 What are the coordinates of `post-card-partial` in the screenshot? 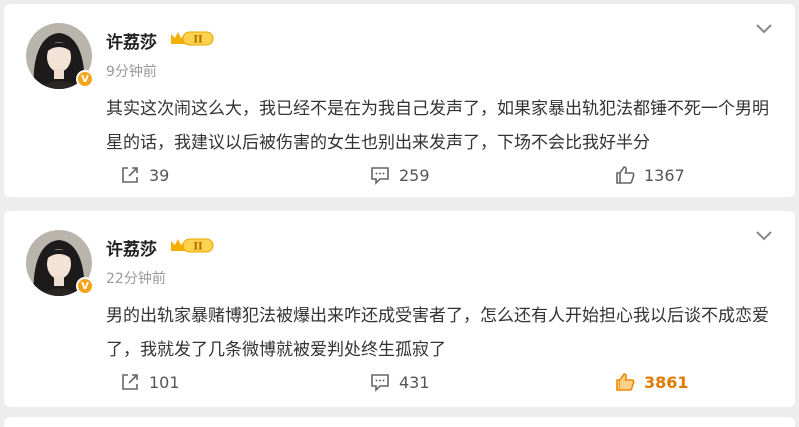 It's located at (399, 422).